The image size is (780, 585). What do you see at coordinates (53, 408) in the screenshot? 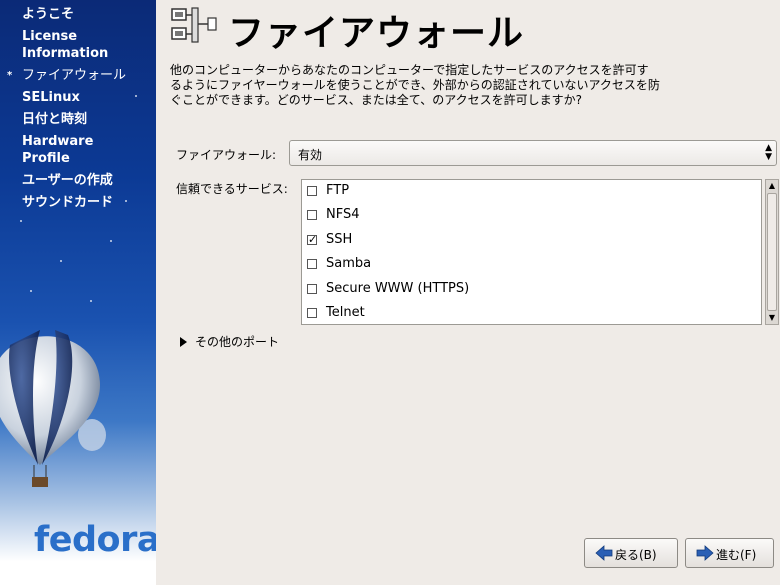
I see `hot-air-balloon-image` at bounding box center [53, 408].